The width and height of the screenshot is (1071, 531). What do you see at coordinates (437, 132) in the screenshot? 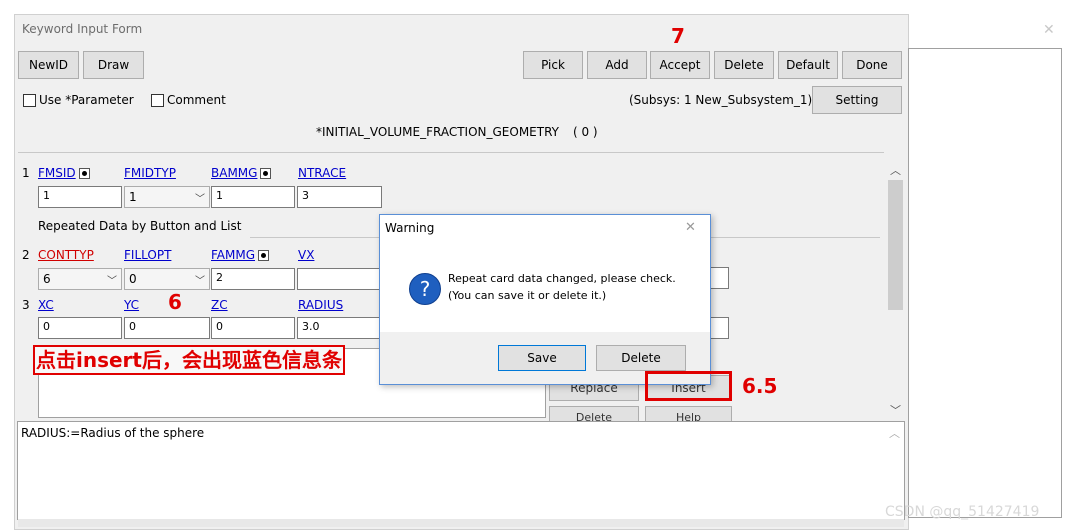
I see `keyword-name: *INITIAL_VOLUME_FRACTION_GEOMETRY` at bounding box center [437, 132].